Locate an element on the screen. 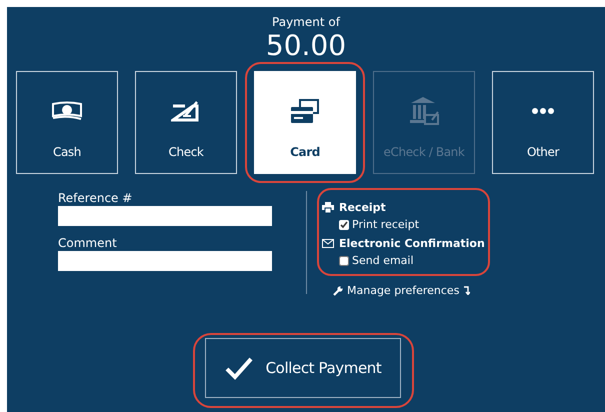 This screenshot has width=605, height=412. checkbox-option: Print receipt is located at coordinates (379, 224).